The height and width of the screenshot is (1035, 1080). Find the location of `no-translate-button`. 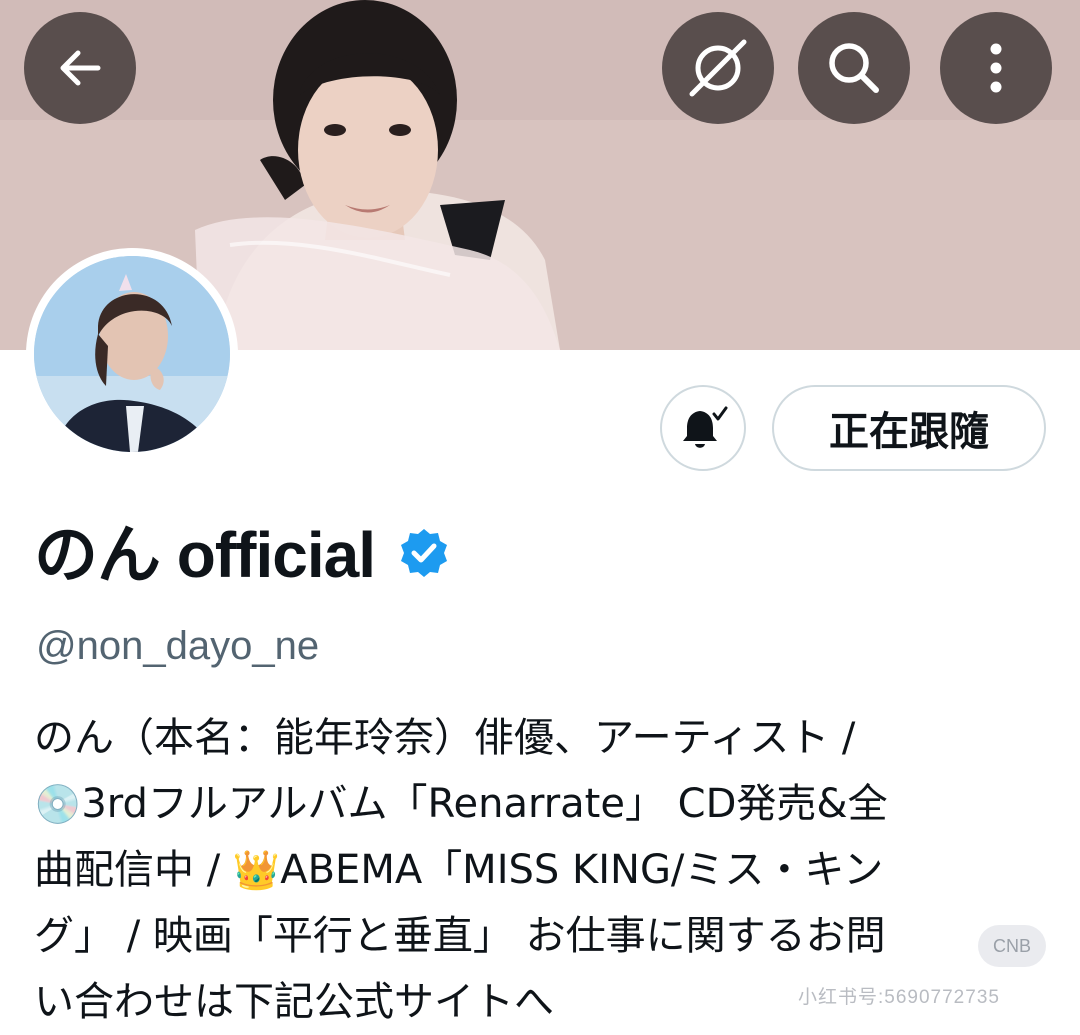

no-translate-button is located at coordinates (718, 68).